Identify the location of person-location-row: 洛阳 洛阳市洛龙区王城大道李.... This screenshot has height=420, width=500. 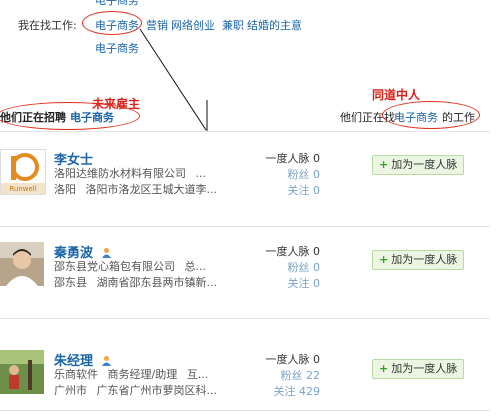
(135, 189).